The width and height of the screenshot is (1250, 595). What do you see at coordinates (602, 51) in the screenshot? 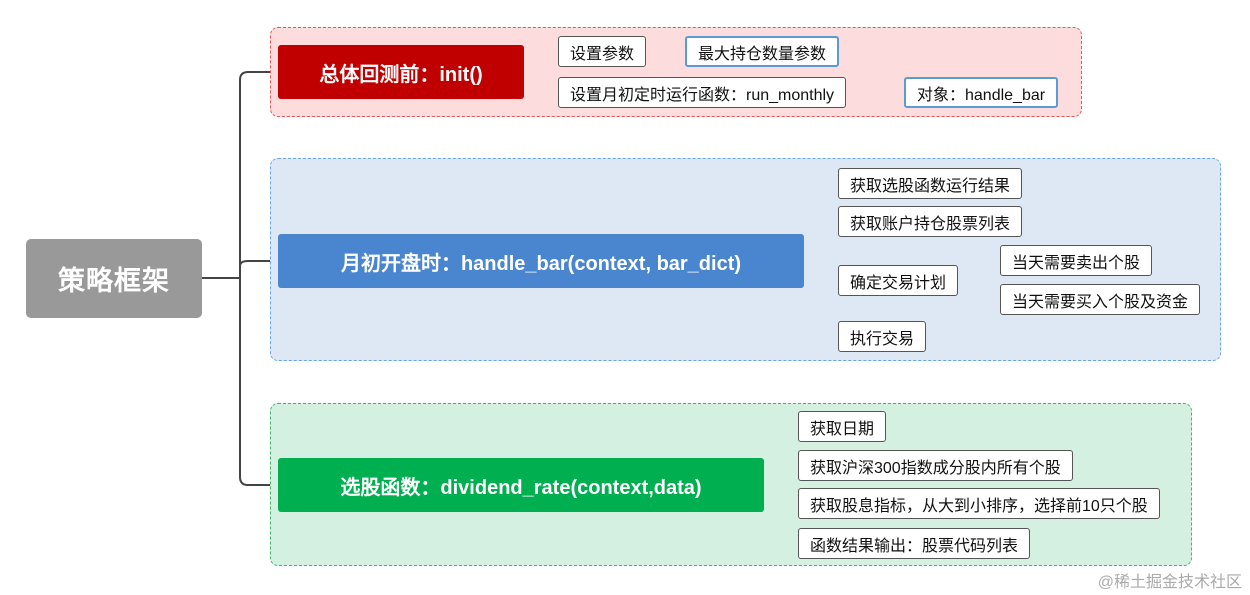
I see `node-set-params: 设置参数` at bounding box center [602, 51].